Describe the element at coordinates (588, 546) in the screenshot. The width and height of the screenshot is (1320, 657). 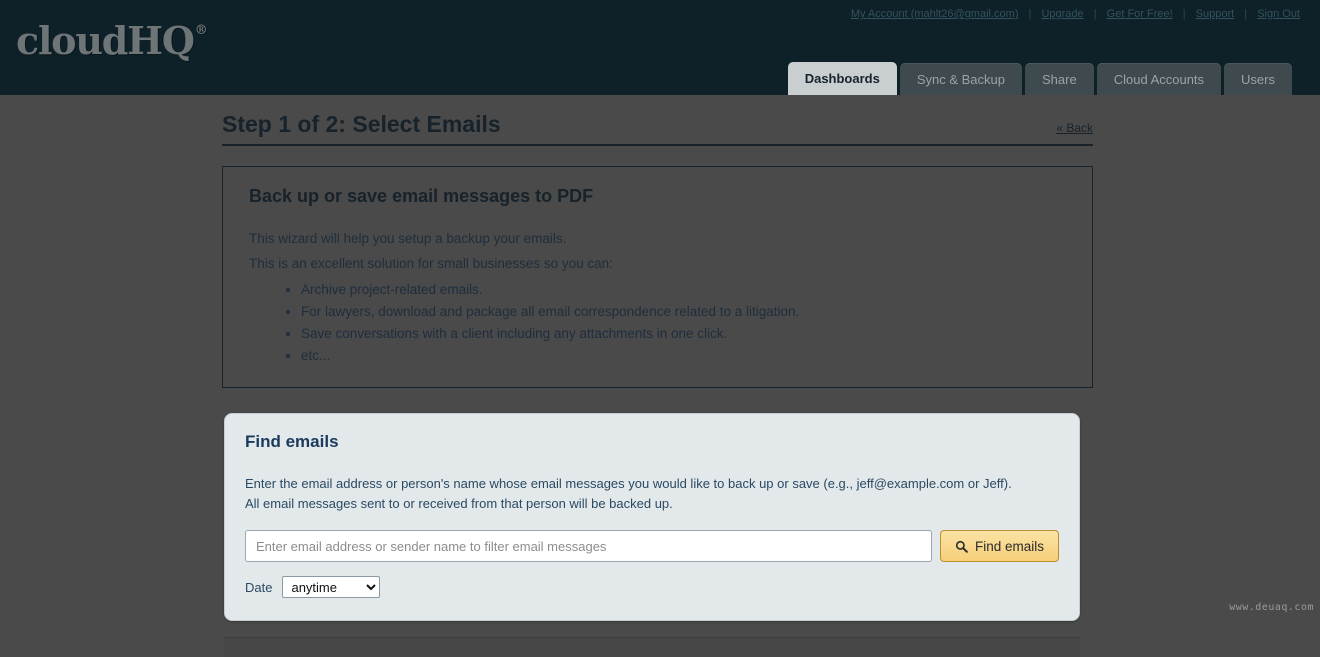
I see `search-input` at that location.